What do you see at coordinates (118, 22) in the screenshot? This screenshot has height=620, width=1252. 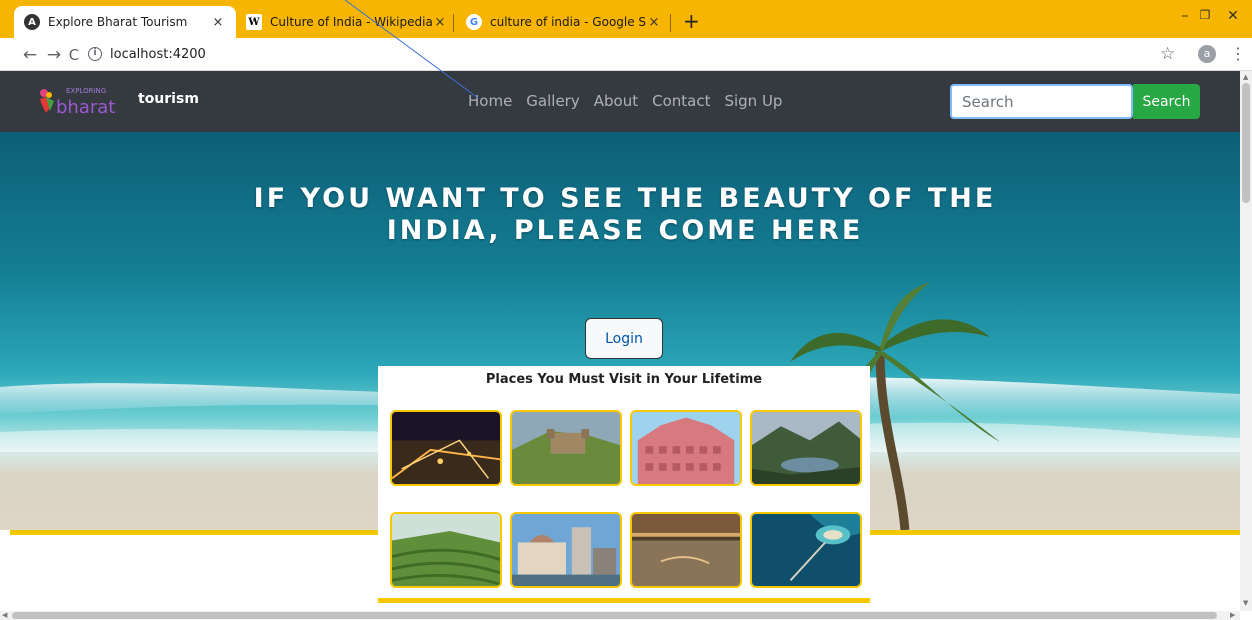 I see `tab-title: Explore Bharat Tourism` at bounding box center [118, 22].